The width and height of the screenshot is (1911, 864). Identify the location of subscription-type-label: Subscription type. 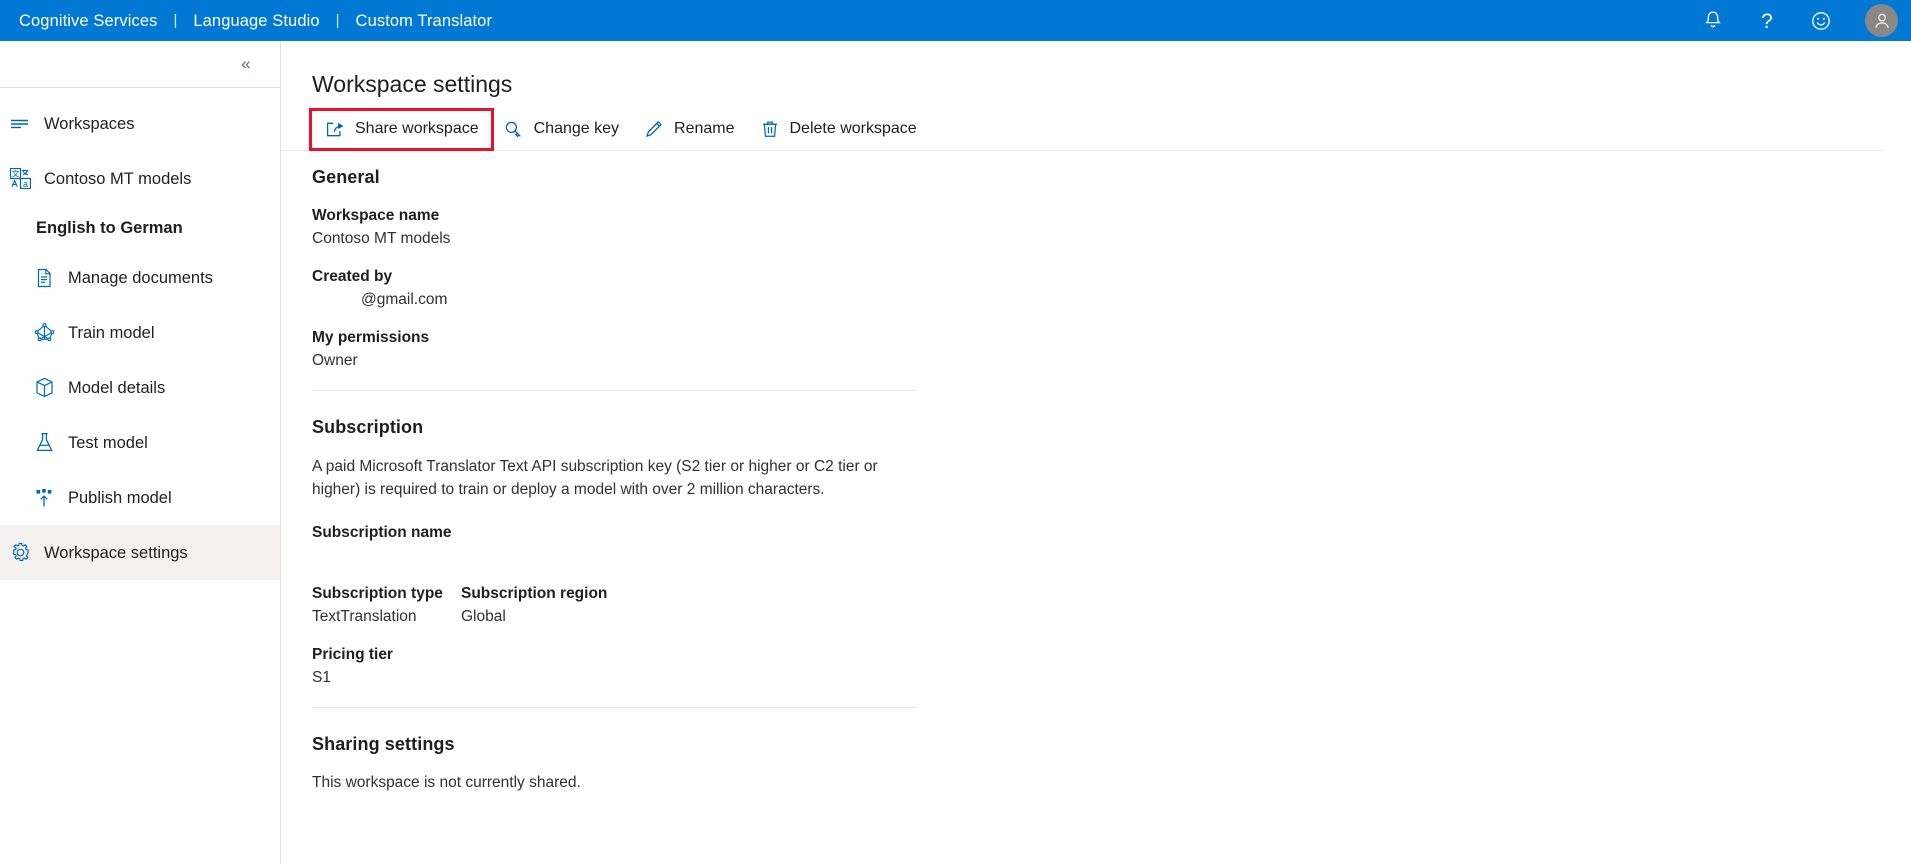
(377, 593).